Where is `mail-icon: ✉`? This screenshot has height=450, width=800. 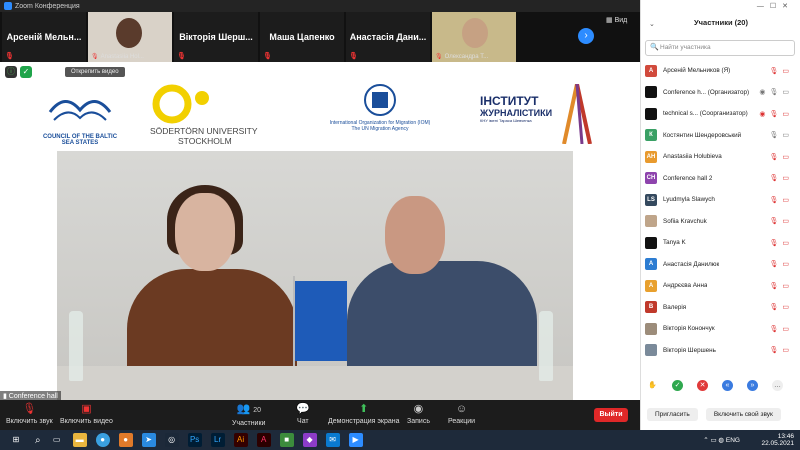 mail-icon: ✉ is located at coordinates (332, 440).